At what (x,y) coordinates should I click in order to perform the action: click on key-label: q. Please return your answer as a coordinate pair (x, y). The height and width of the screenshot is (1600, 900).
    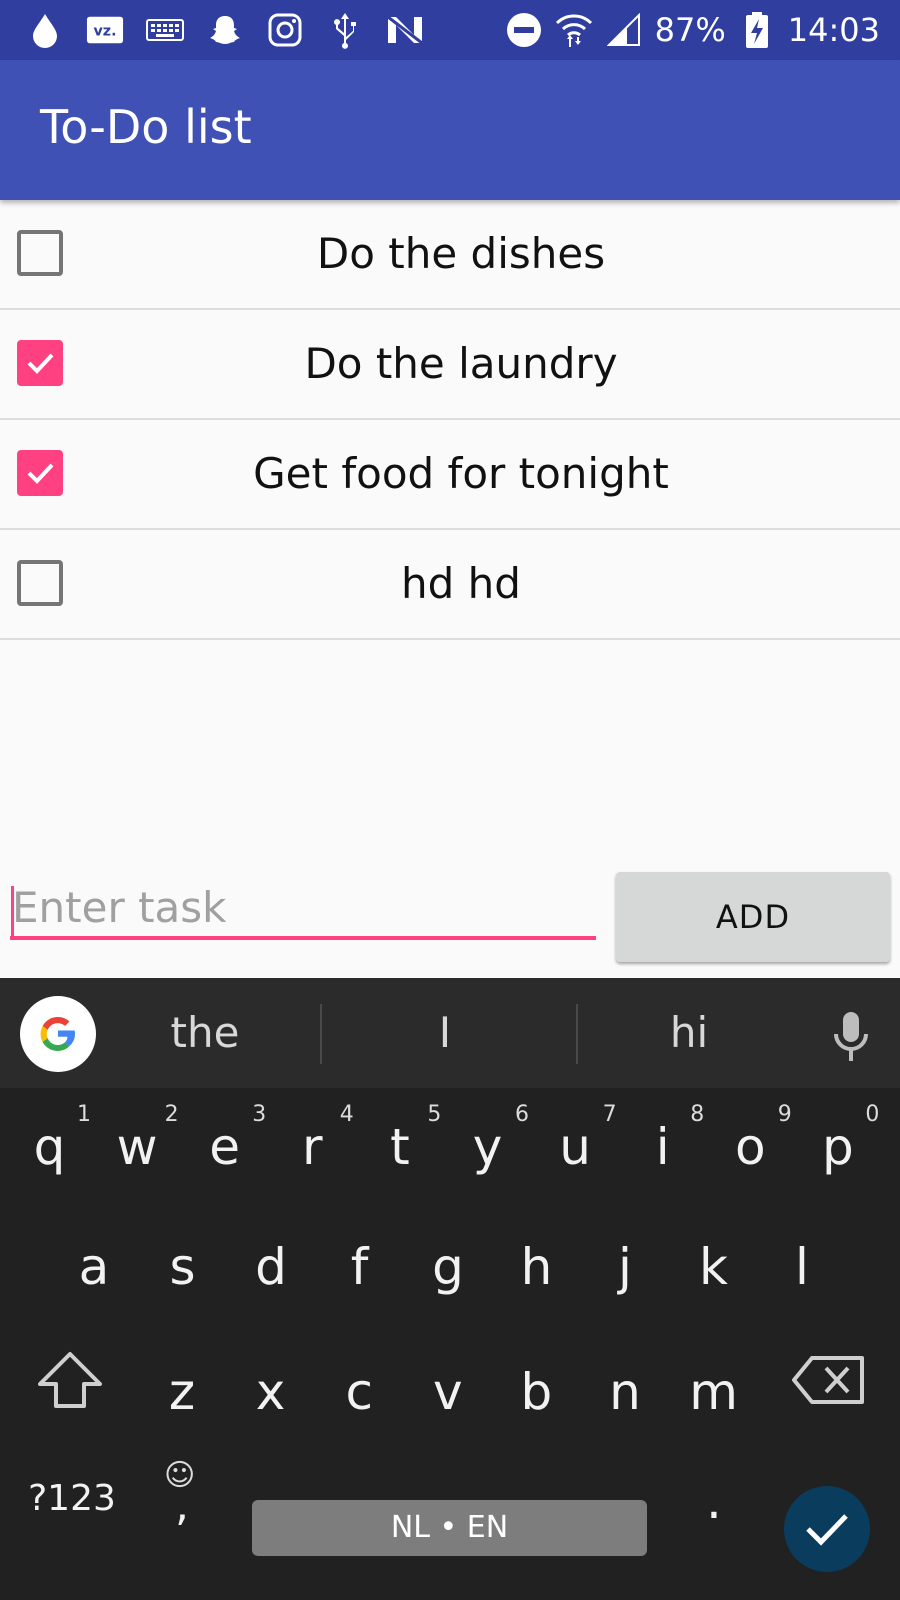
    Looking at the image, I should click on (49, 1147).